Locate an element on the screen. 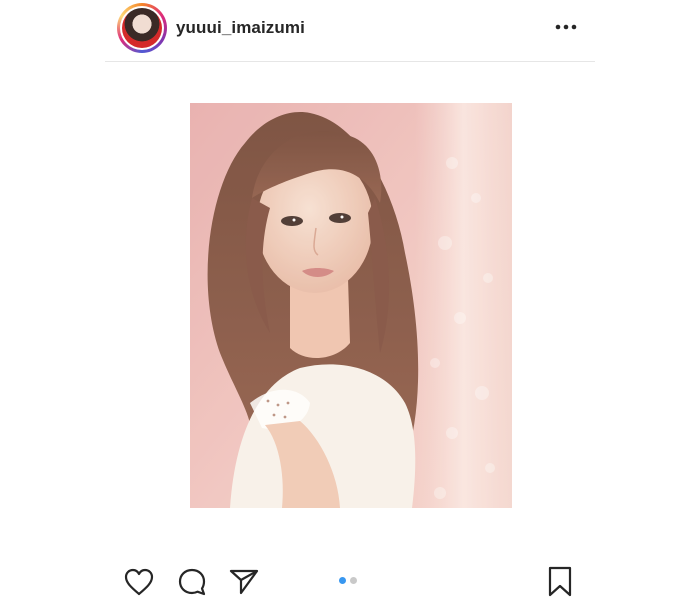  comment-icon is located at coordinates (192, 582).